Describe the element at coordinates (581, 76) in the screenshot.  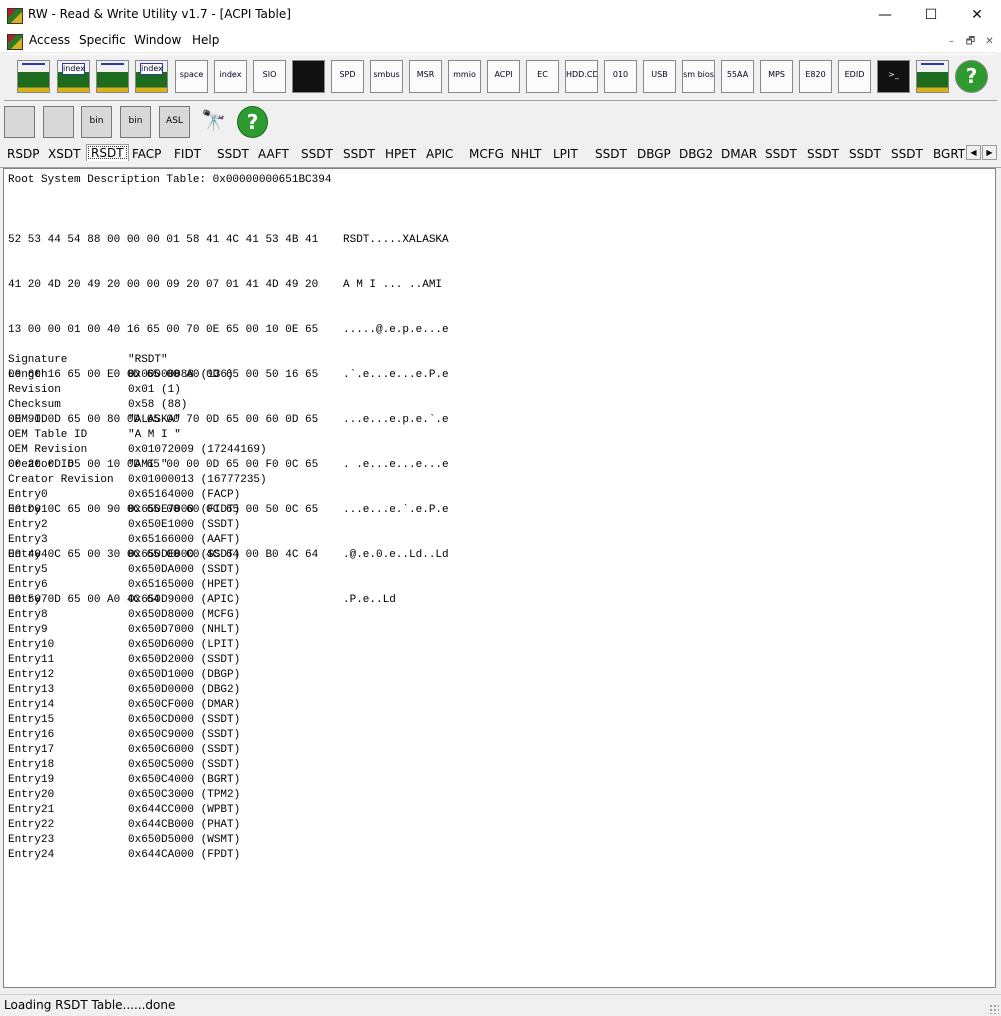
I see `hdd-cd-icon: HDD.CD` at that location.